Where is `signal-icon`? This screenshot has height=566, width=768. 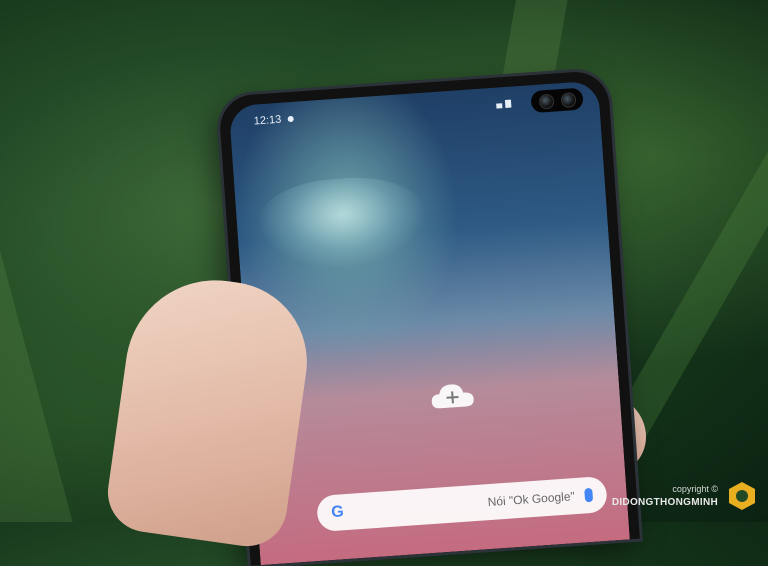
signal-icon is located at coordinates (504, 104).